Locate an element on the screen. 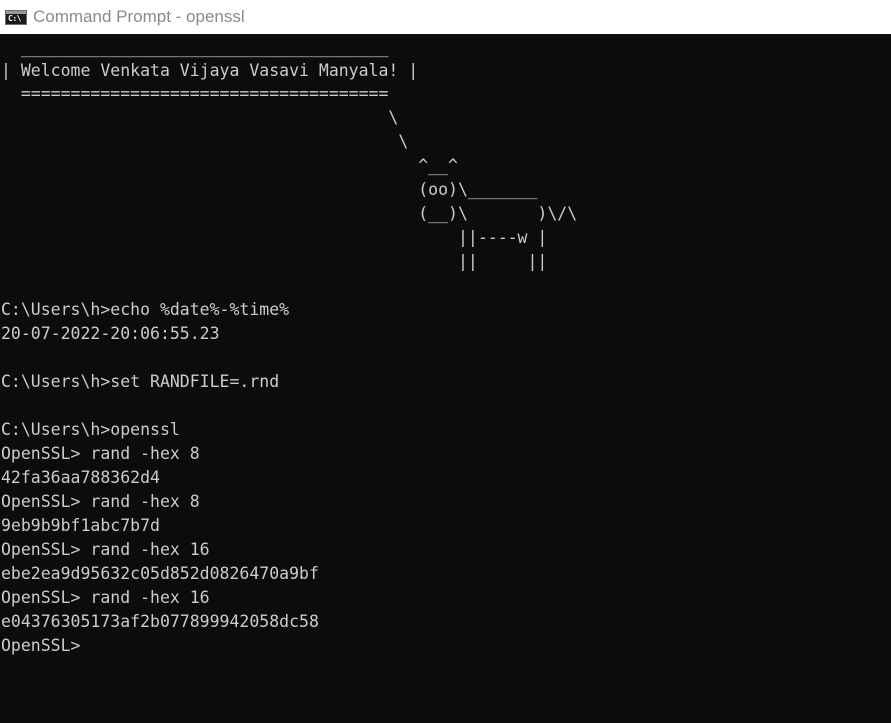 Image resolution: width=891 pixels, height=723 pixels. output-line: 42fa36aa788362d4 is located at coordinates (80, 477).